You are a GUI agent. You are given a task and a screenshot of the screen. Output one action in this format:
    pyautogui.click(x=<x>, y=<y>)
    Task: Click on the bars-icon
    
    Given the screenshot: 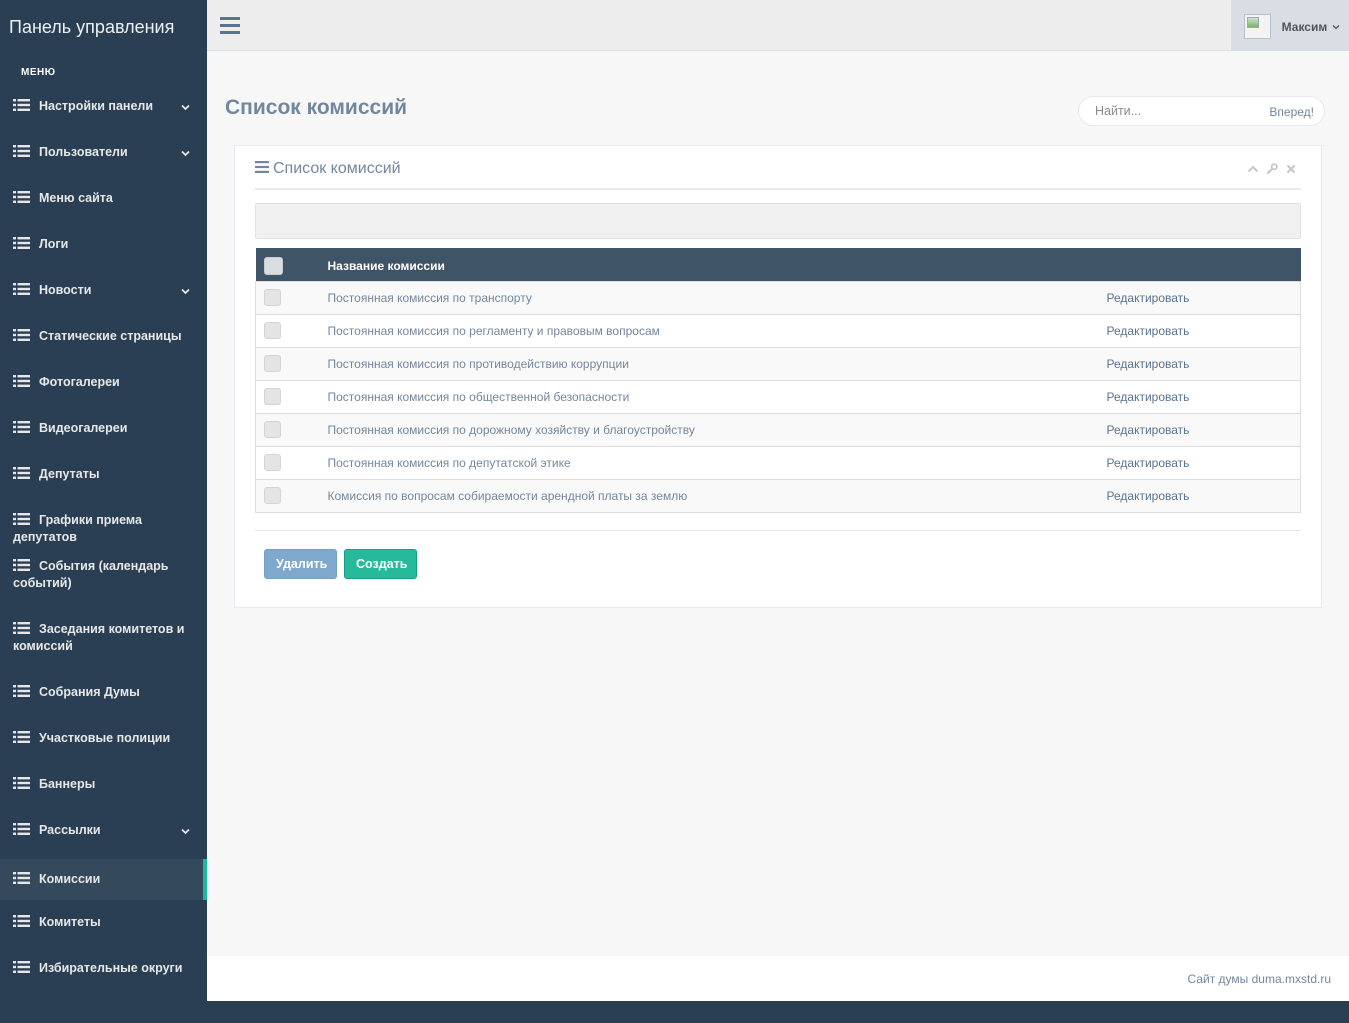 What is the action you would take?
    pyautogui.click(x=262, y=167)
    